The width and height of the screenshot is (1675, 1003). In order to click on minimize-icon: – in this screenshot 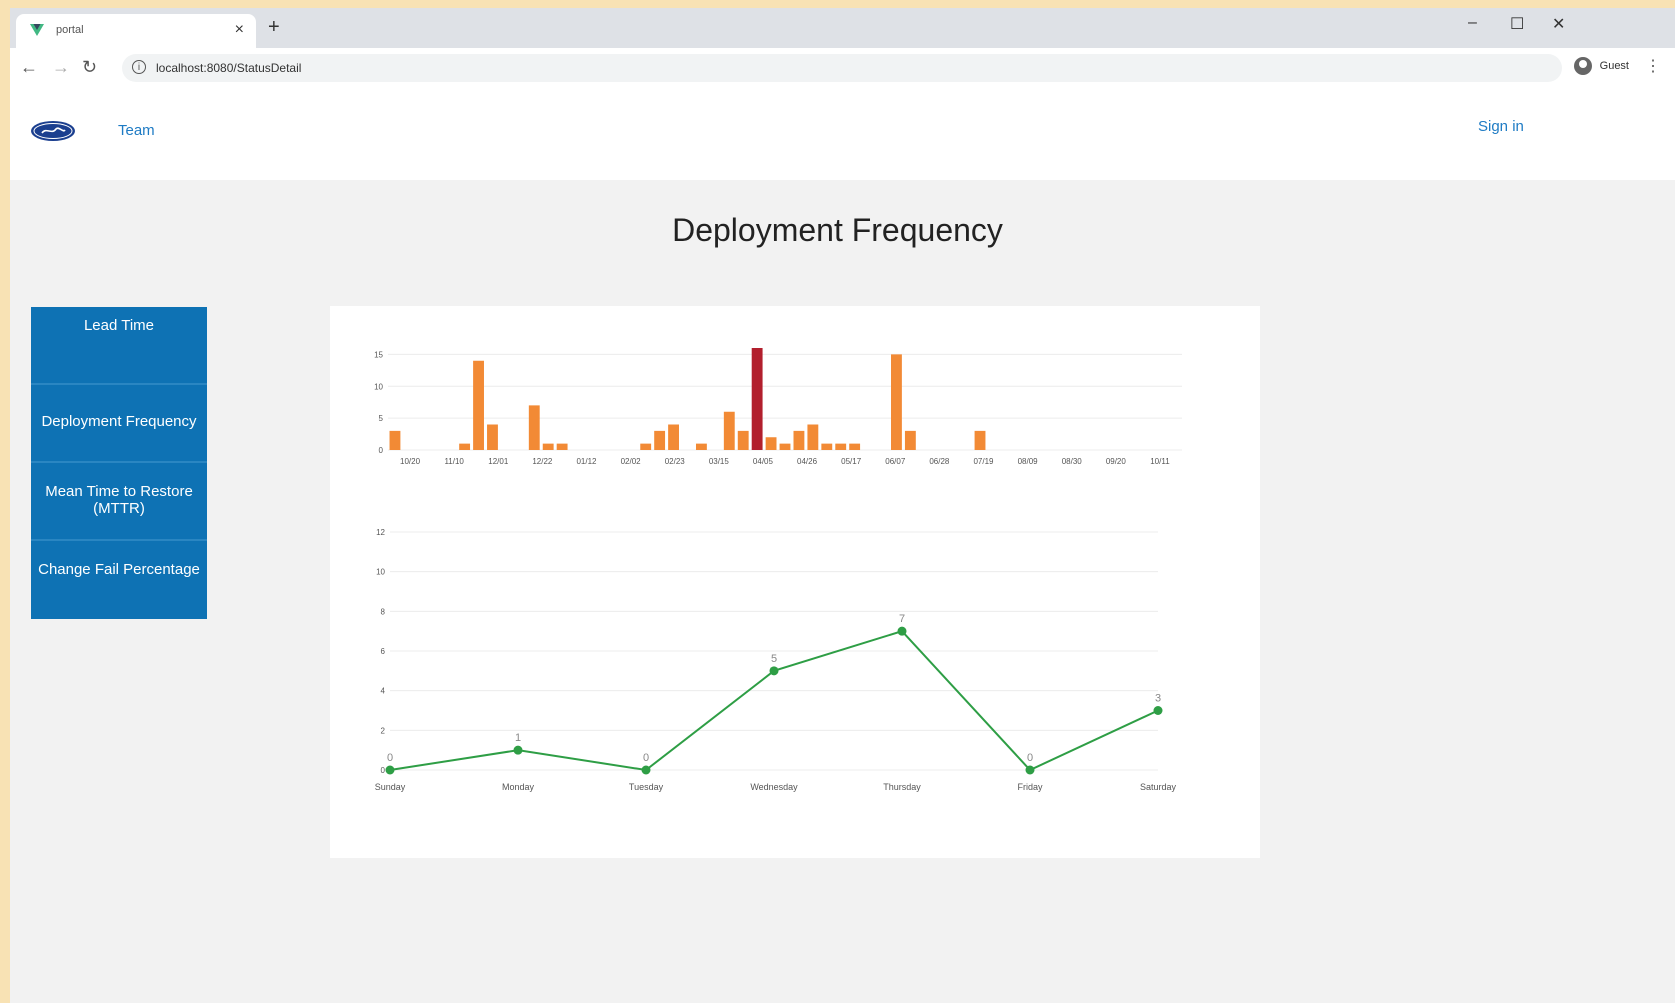, I will do `click(1472, 23)`.